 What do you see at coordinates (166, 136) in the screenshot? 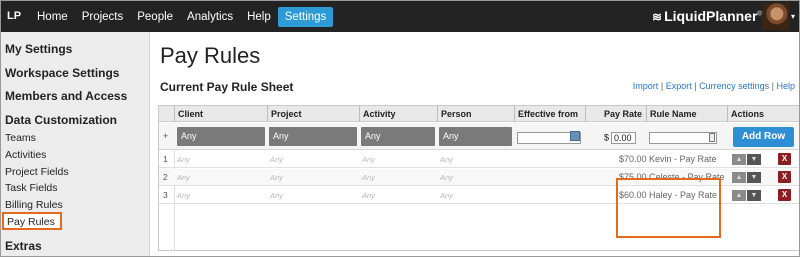
I see `add-row-plus-icon: +` at bounding box center [166, 136].